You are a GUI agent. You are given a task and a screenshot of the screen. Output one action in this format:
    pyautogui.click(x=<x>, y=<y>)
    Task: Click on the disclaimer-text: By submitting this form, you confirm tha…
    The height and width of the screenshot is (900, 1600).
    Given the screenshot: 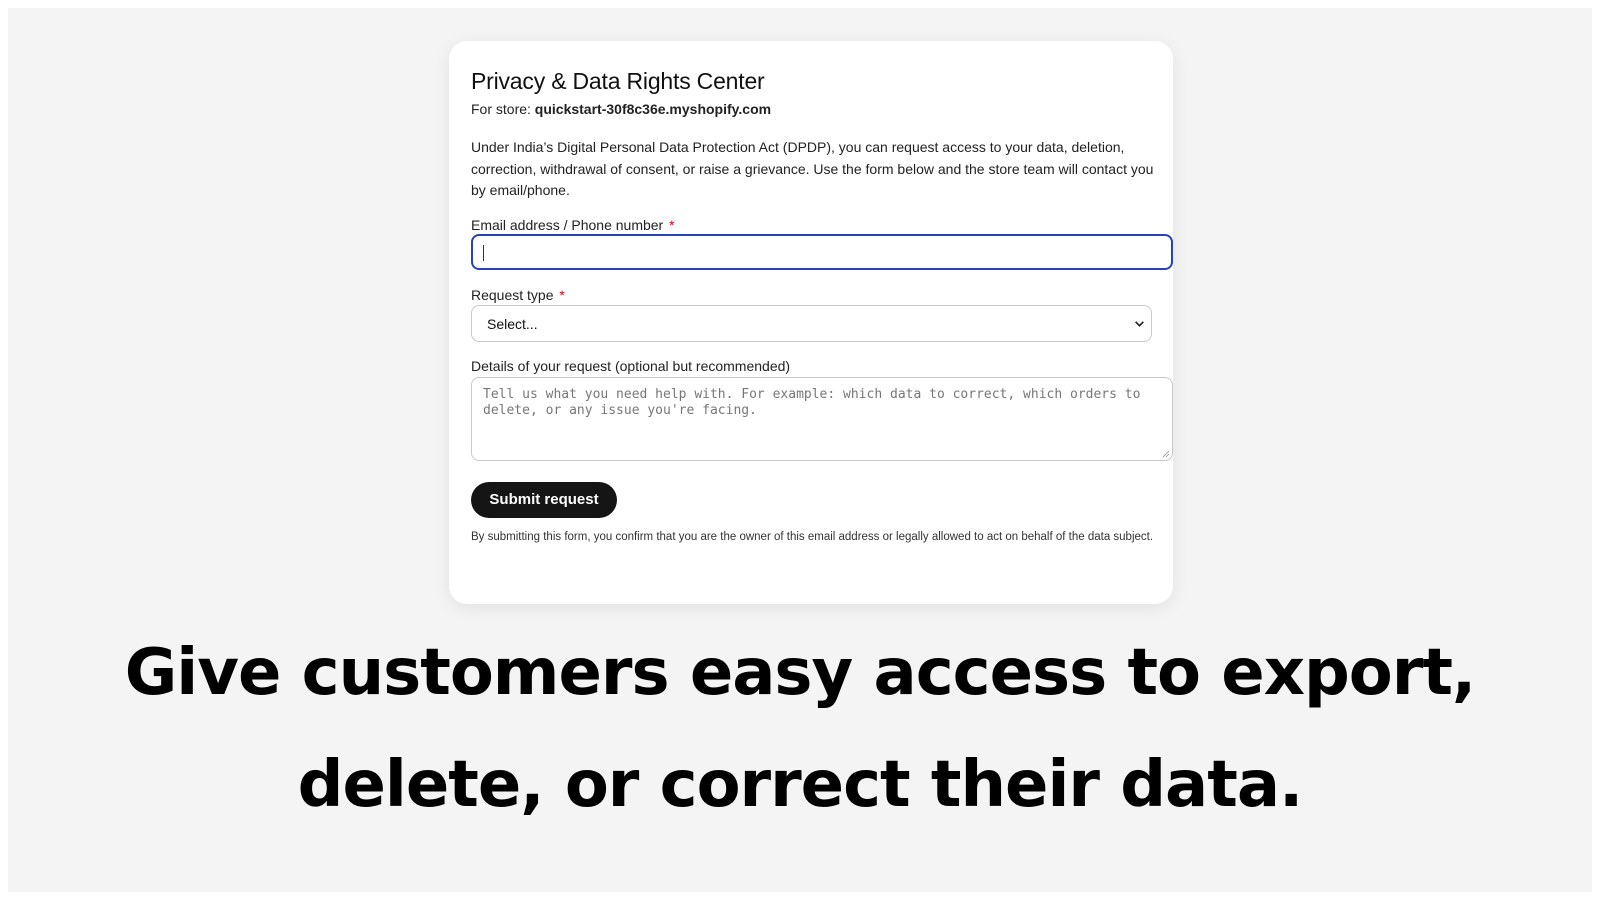 What is the action you would take?
    pyautogui.click(x=812, y=537)
    